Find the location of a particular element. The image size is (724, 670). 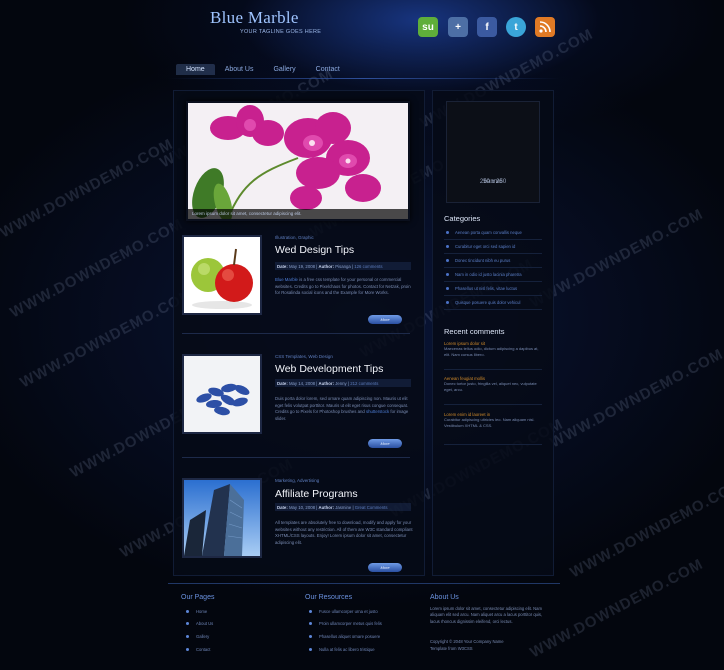

footer-about-heading: About Us is located at coordinates (444, 597).